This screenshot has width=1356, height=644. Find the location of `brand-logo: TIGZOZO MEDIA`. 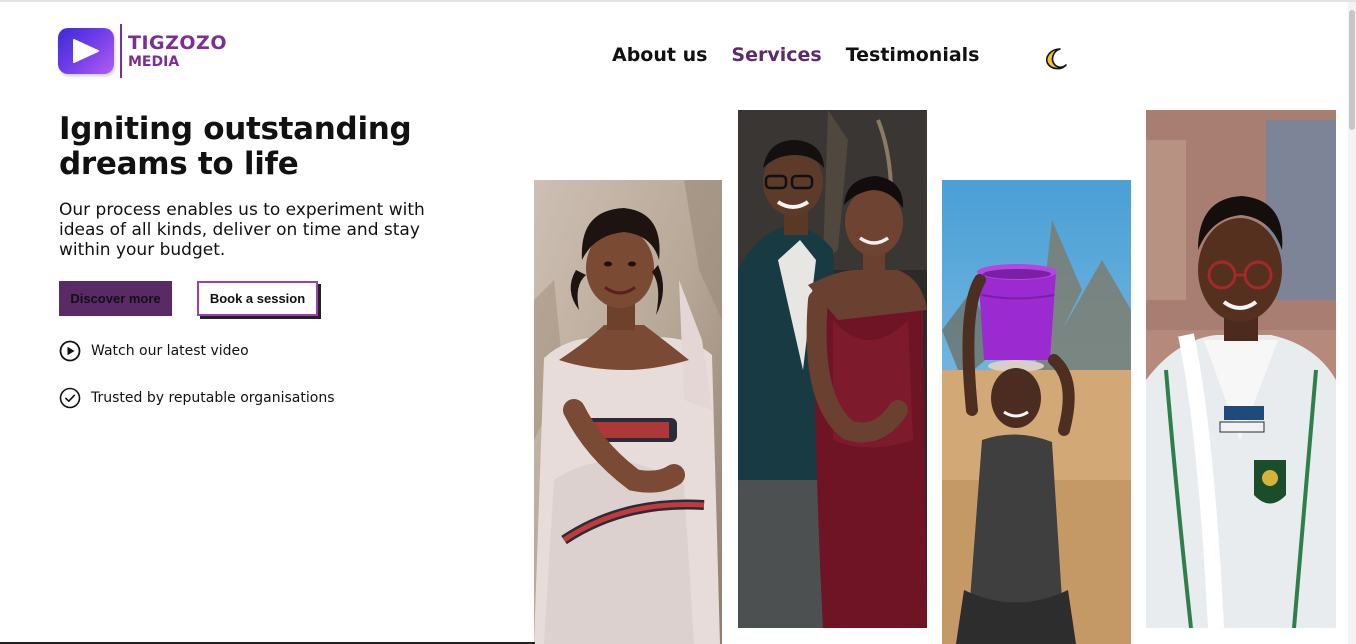

brand-logo: TIGZOZO MEDIA is located at coordinates (142, 51).